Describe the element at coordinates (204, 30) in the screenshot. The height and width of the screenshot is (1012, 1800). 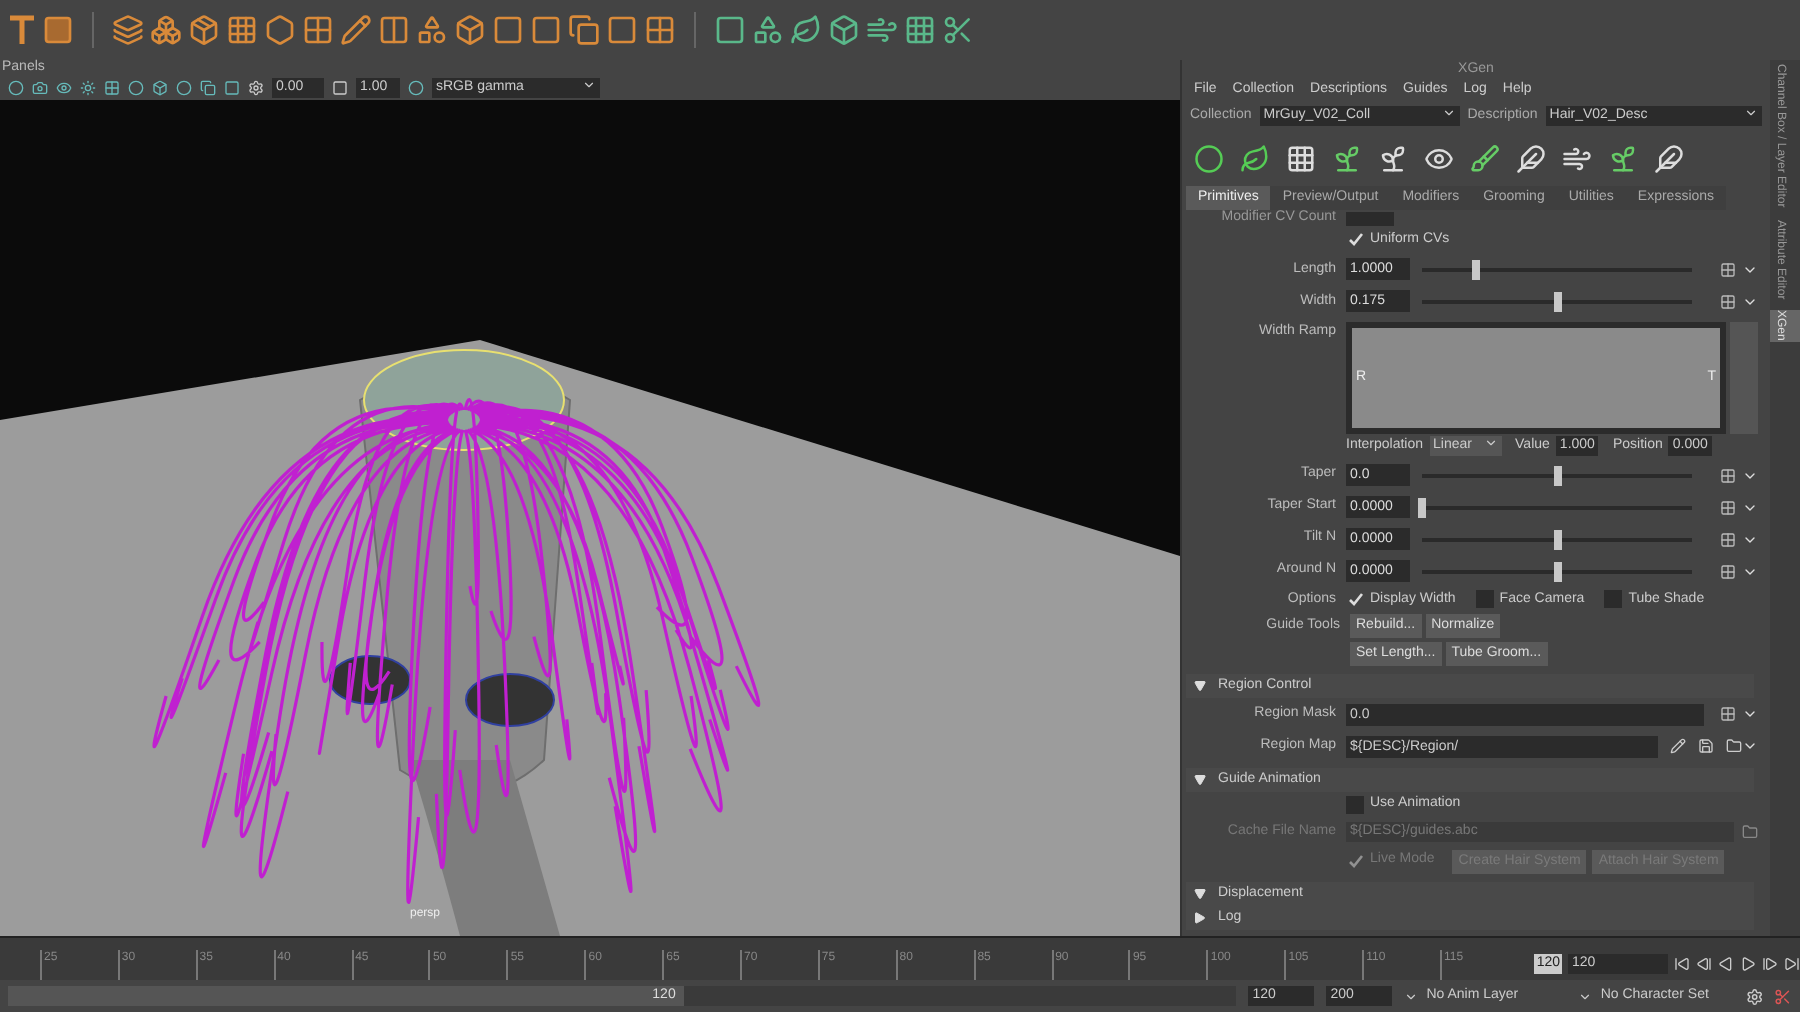
I see `package-icon` at that location.